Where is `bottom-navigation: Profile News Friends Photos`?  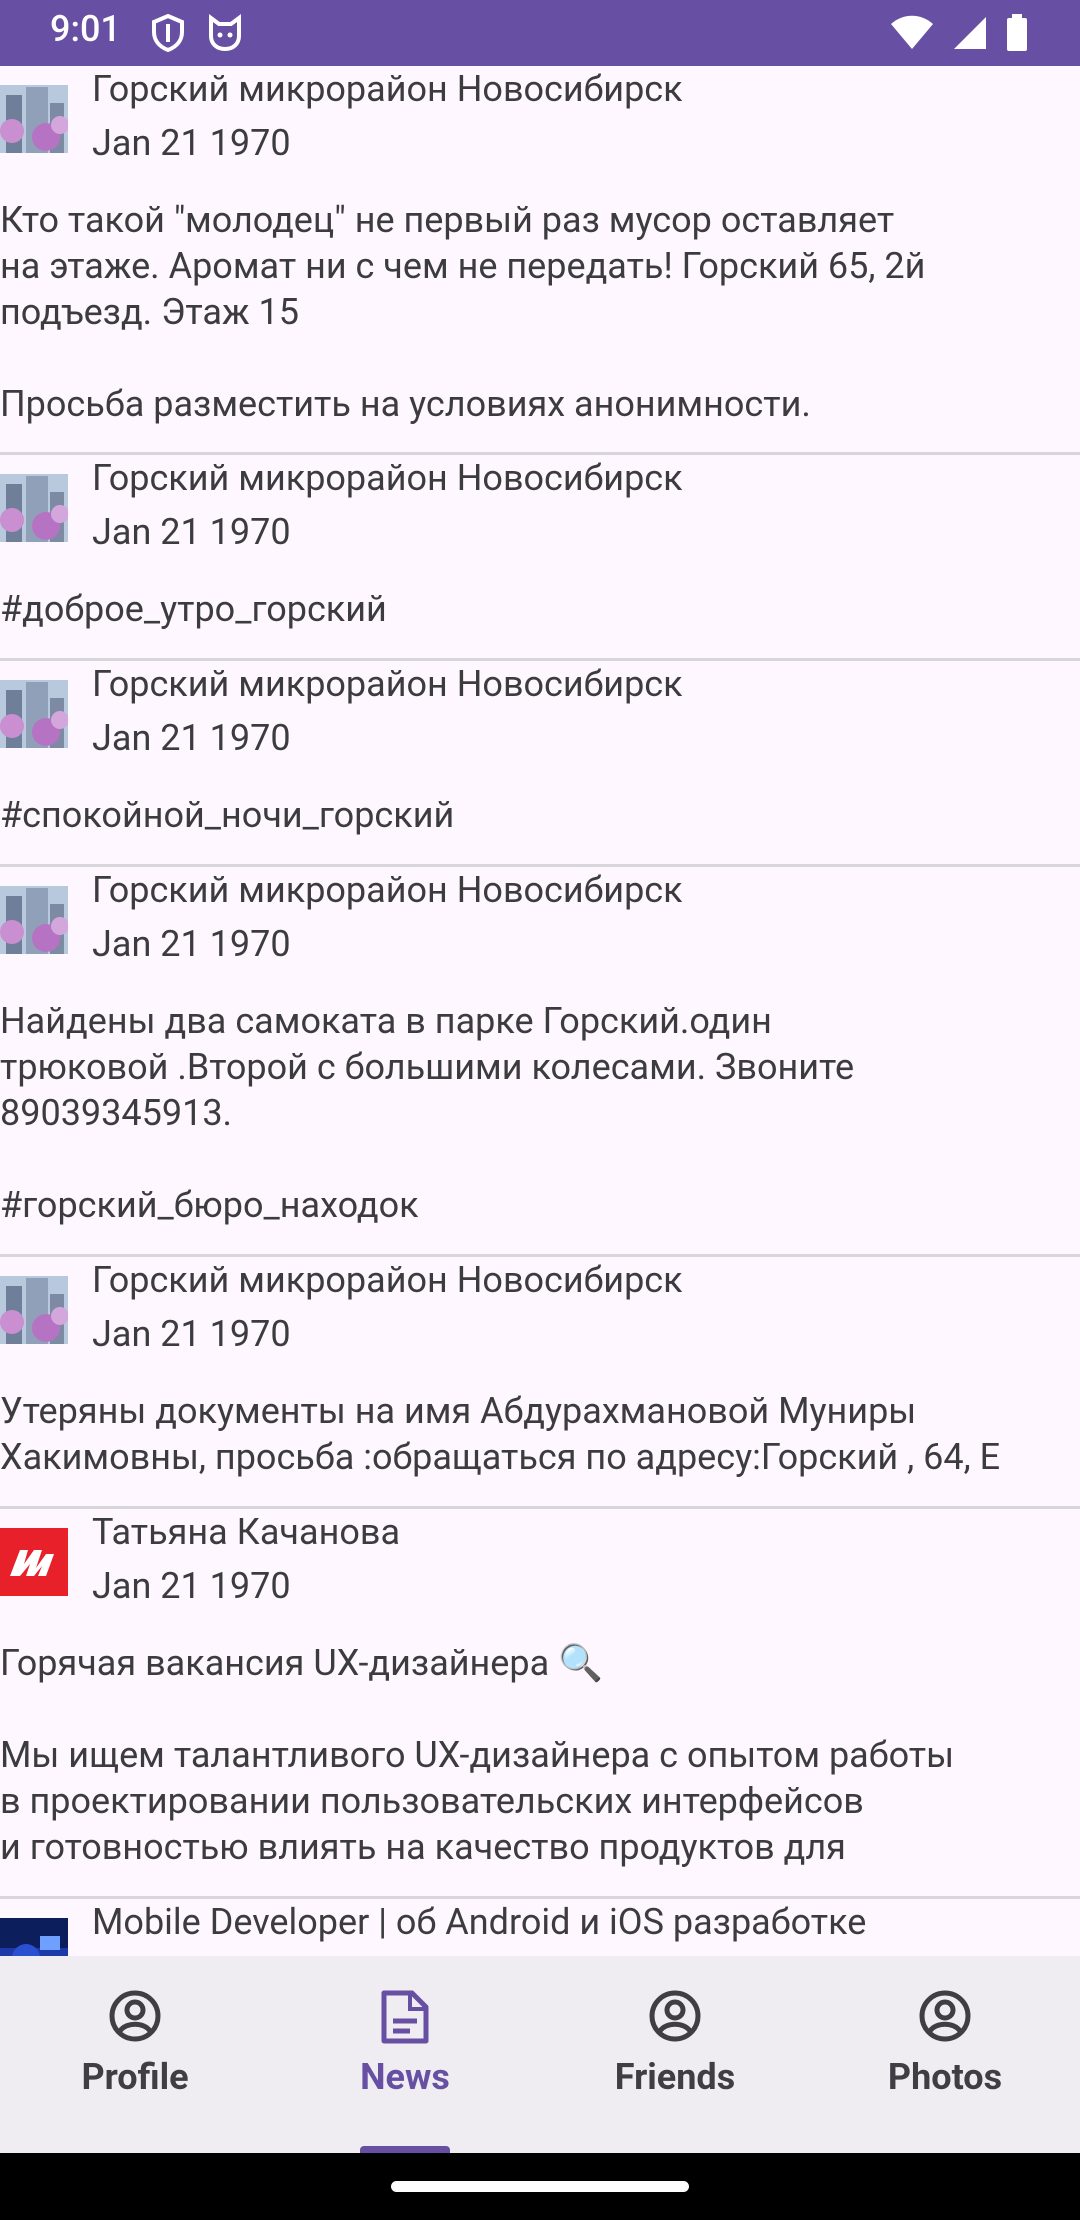 bottom-navigation: Profile News Friends Photos is located at coordinates (540, 2054).